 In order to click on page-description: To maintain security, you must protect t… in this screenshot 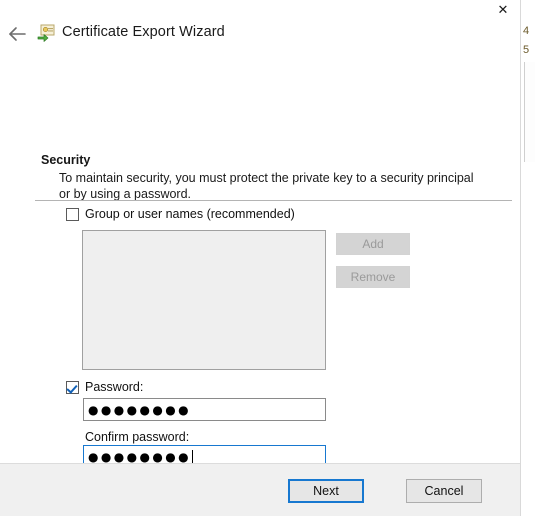, I will do `click(266, 186)`.